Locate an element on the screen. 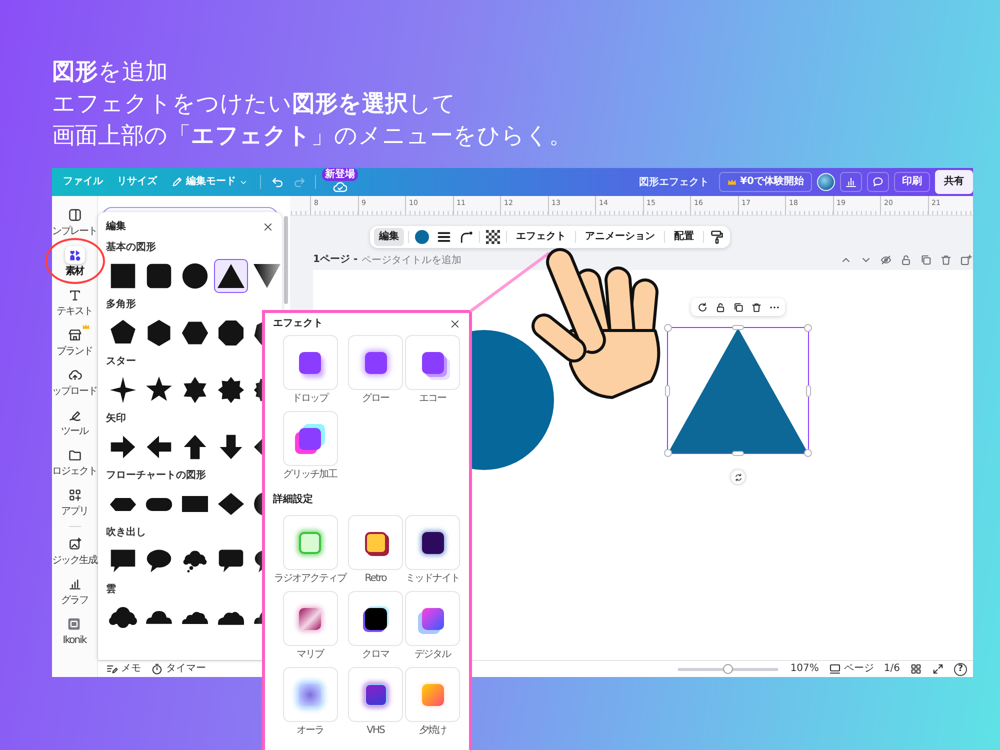 This screenshot has height=750, width=1000. slider-thumb is located at coordinates (728, 669).